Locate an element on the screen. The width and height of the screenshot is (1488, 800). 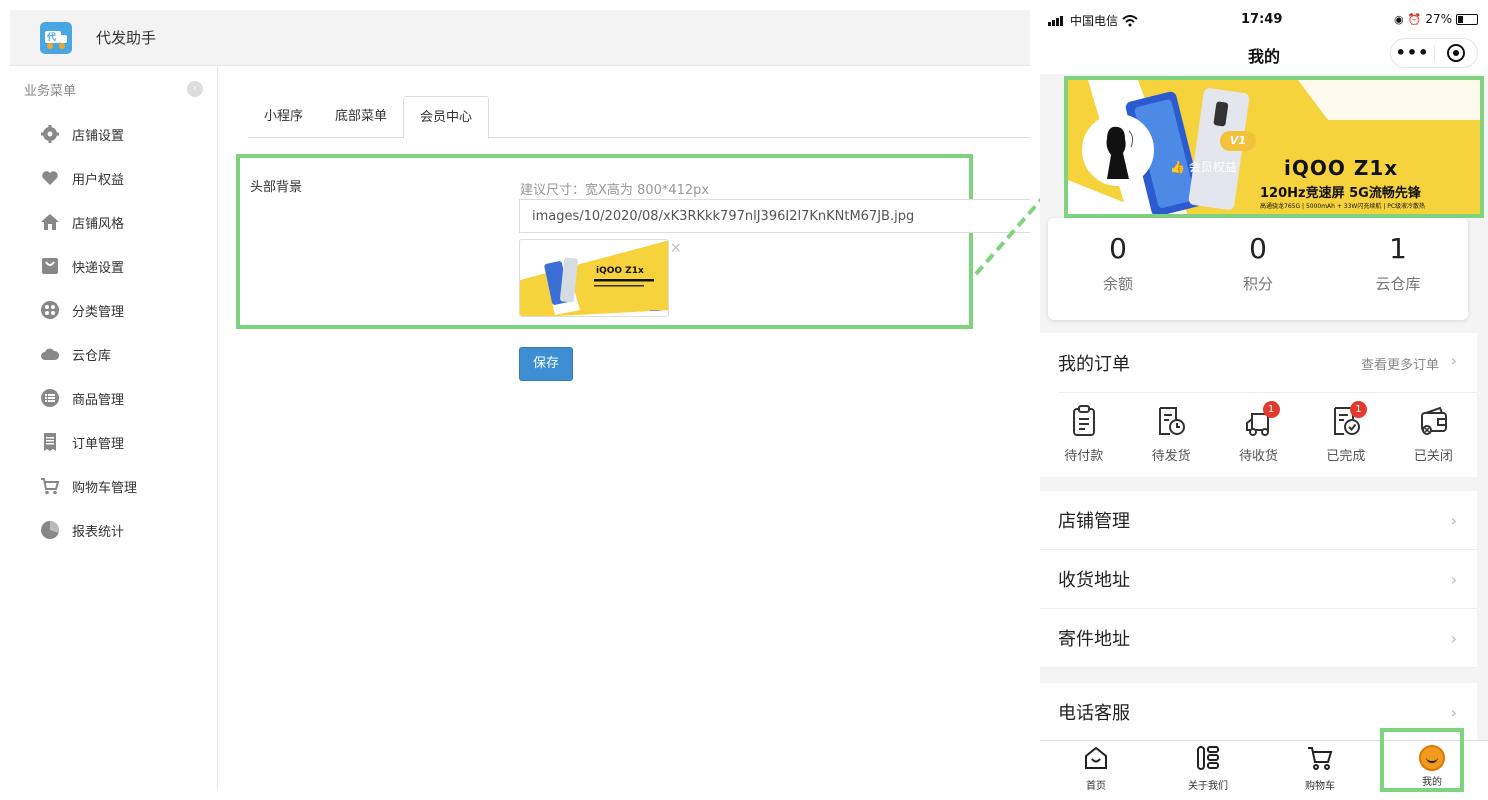
sidebar-item-cart-management: 购物车管理 is located at coordinates (113, 486).